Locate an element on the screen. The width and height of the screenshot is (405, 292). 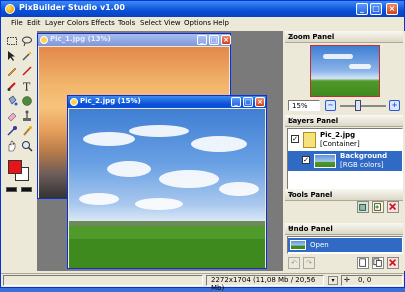
layer-thumbnail is located at coordinates (325, 161).